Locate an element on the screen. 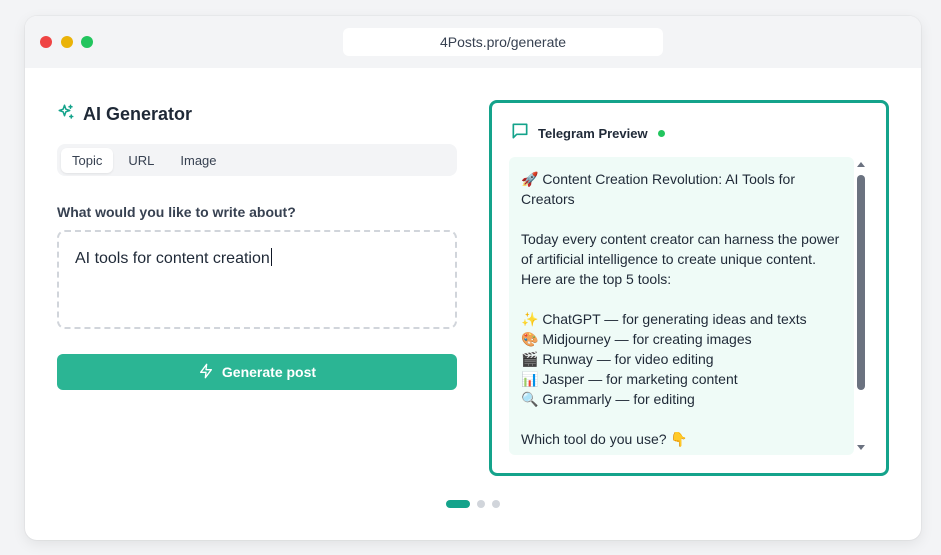  tab-image: Image is located at coordinates (198, 160).